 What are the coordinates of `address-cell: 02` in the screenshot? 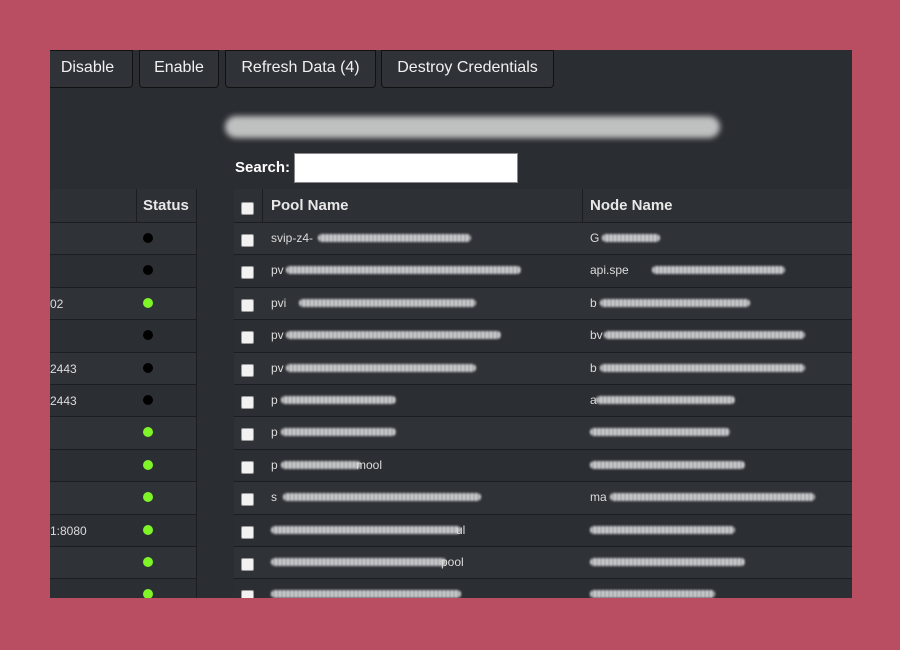 It's located at (57, 303).